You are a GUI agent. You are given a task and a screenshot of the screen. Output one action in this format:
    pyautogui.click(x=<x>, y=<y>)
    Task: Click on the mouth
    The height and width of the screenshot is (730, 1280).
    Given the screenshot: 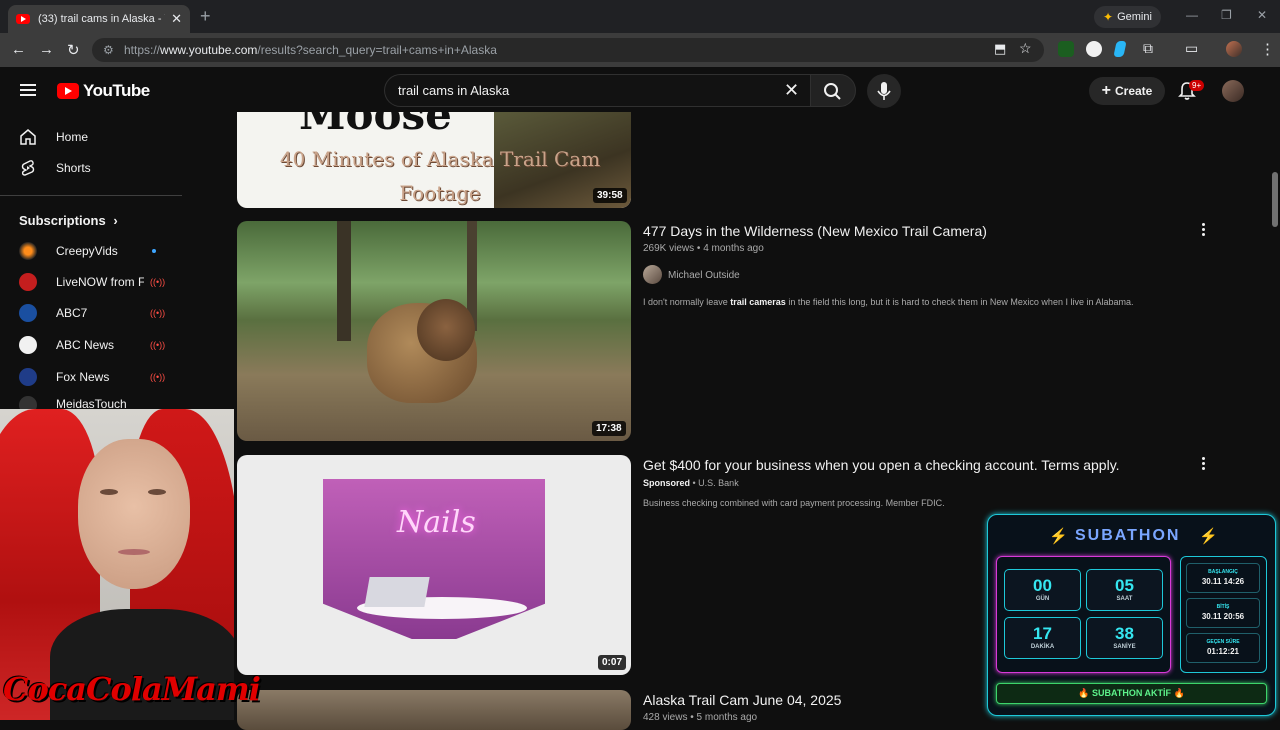 What is the action you would take?
    pyautogui.click(x=134, y=552)
    